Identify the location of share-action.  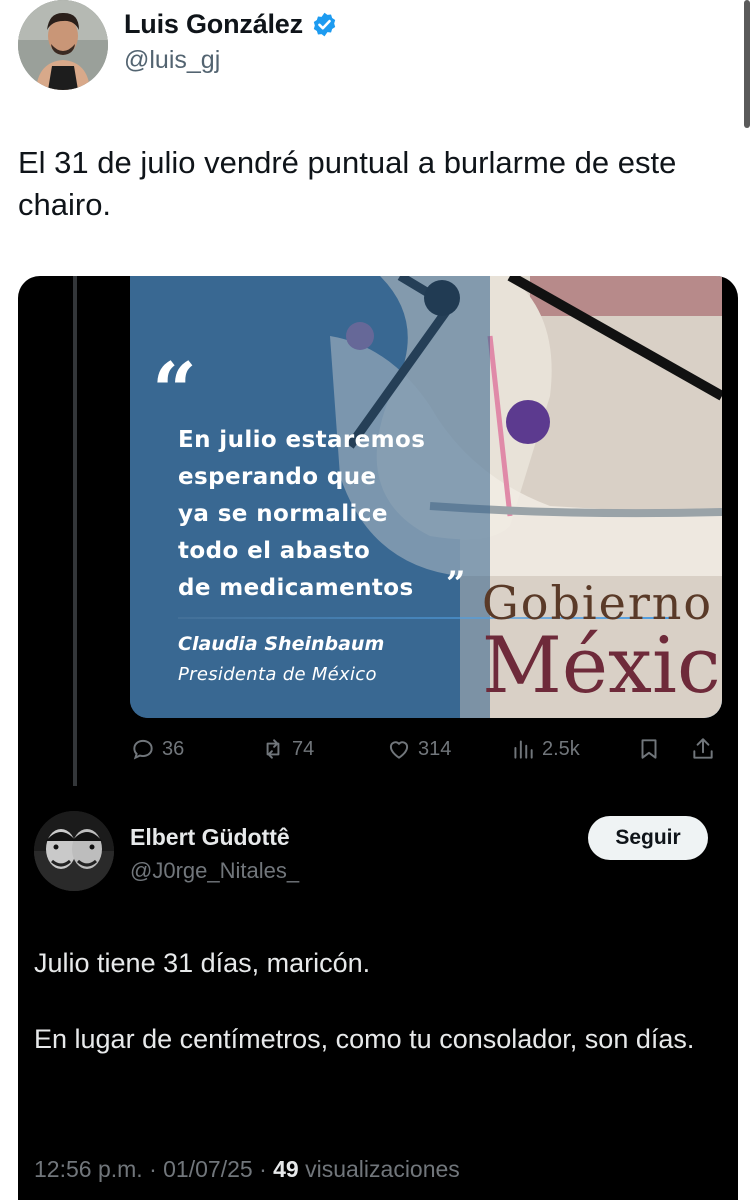
(703, 749).